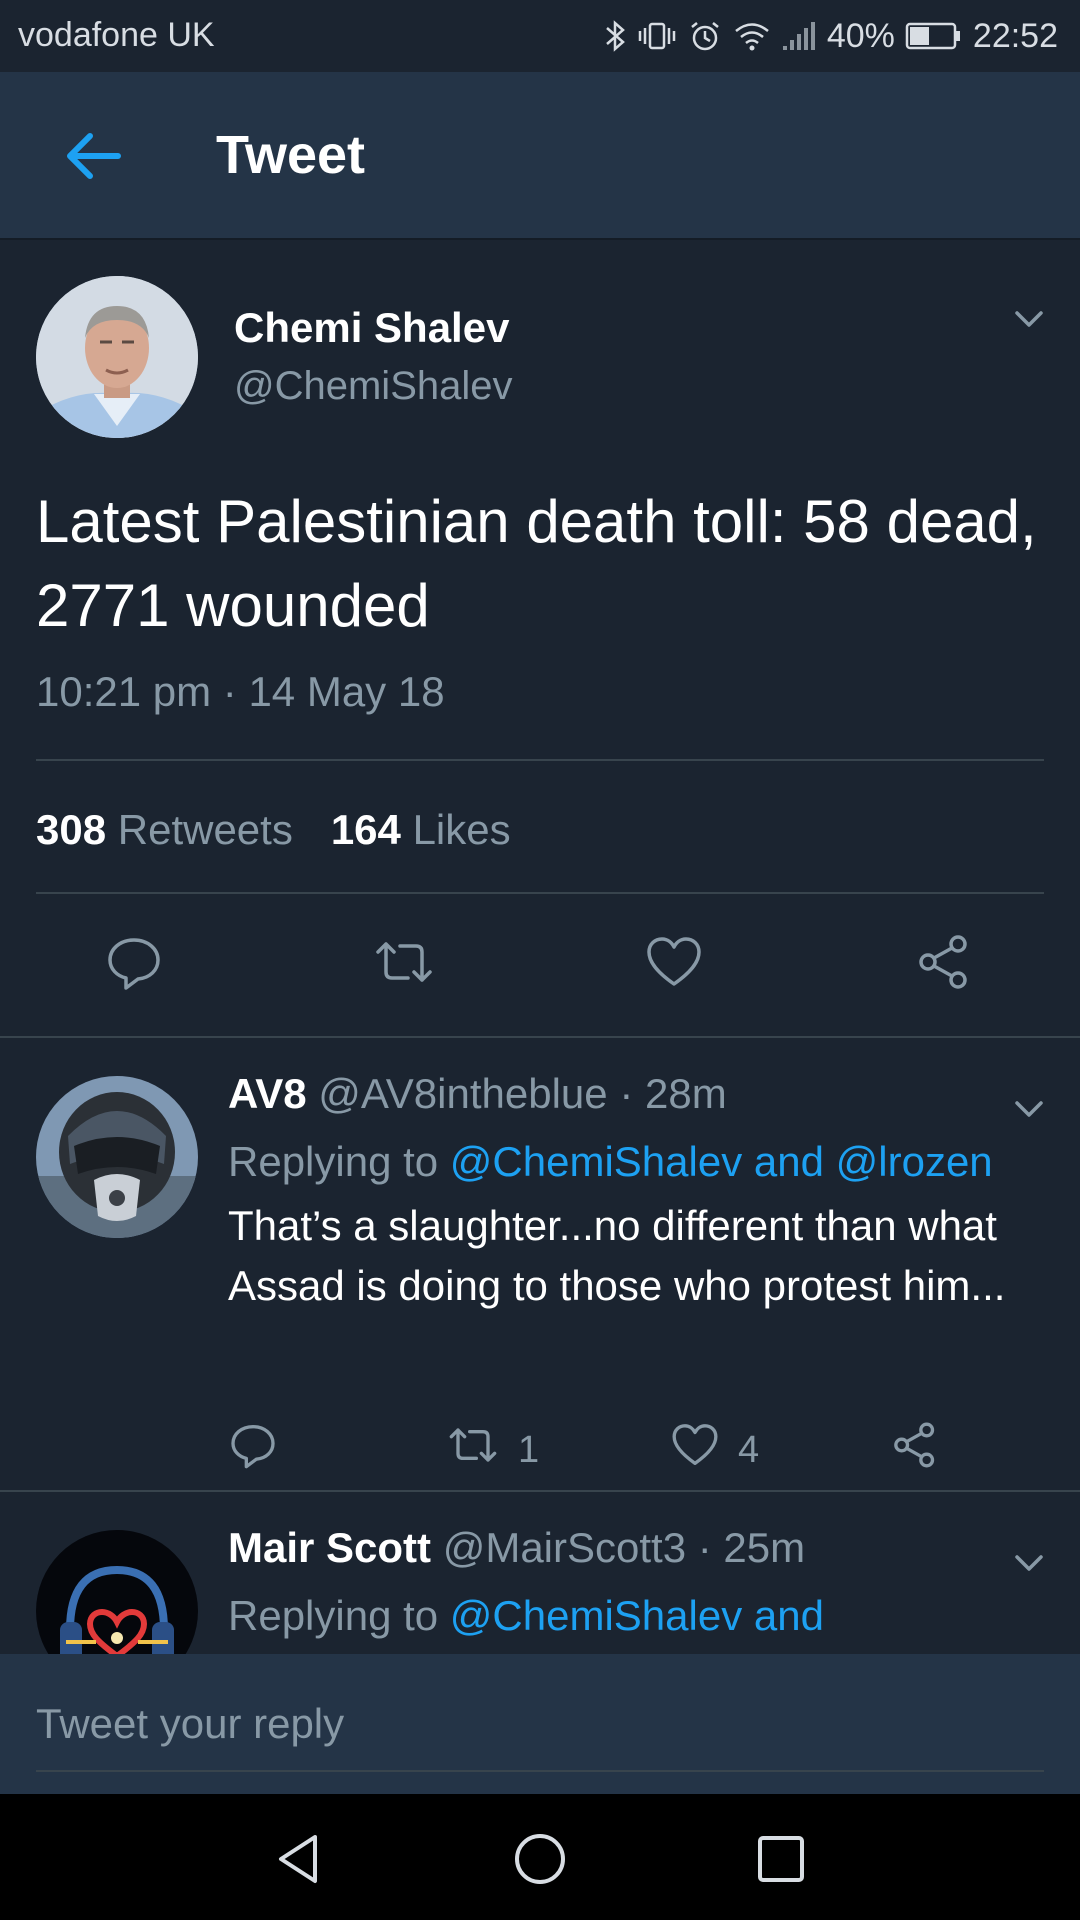 The height and width of the screenshot is (1920, 1080). What do you see at coordinates (705, 36) in the screenshot?
I see `alarm-icon` at bounding box center [705, 36].